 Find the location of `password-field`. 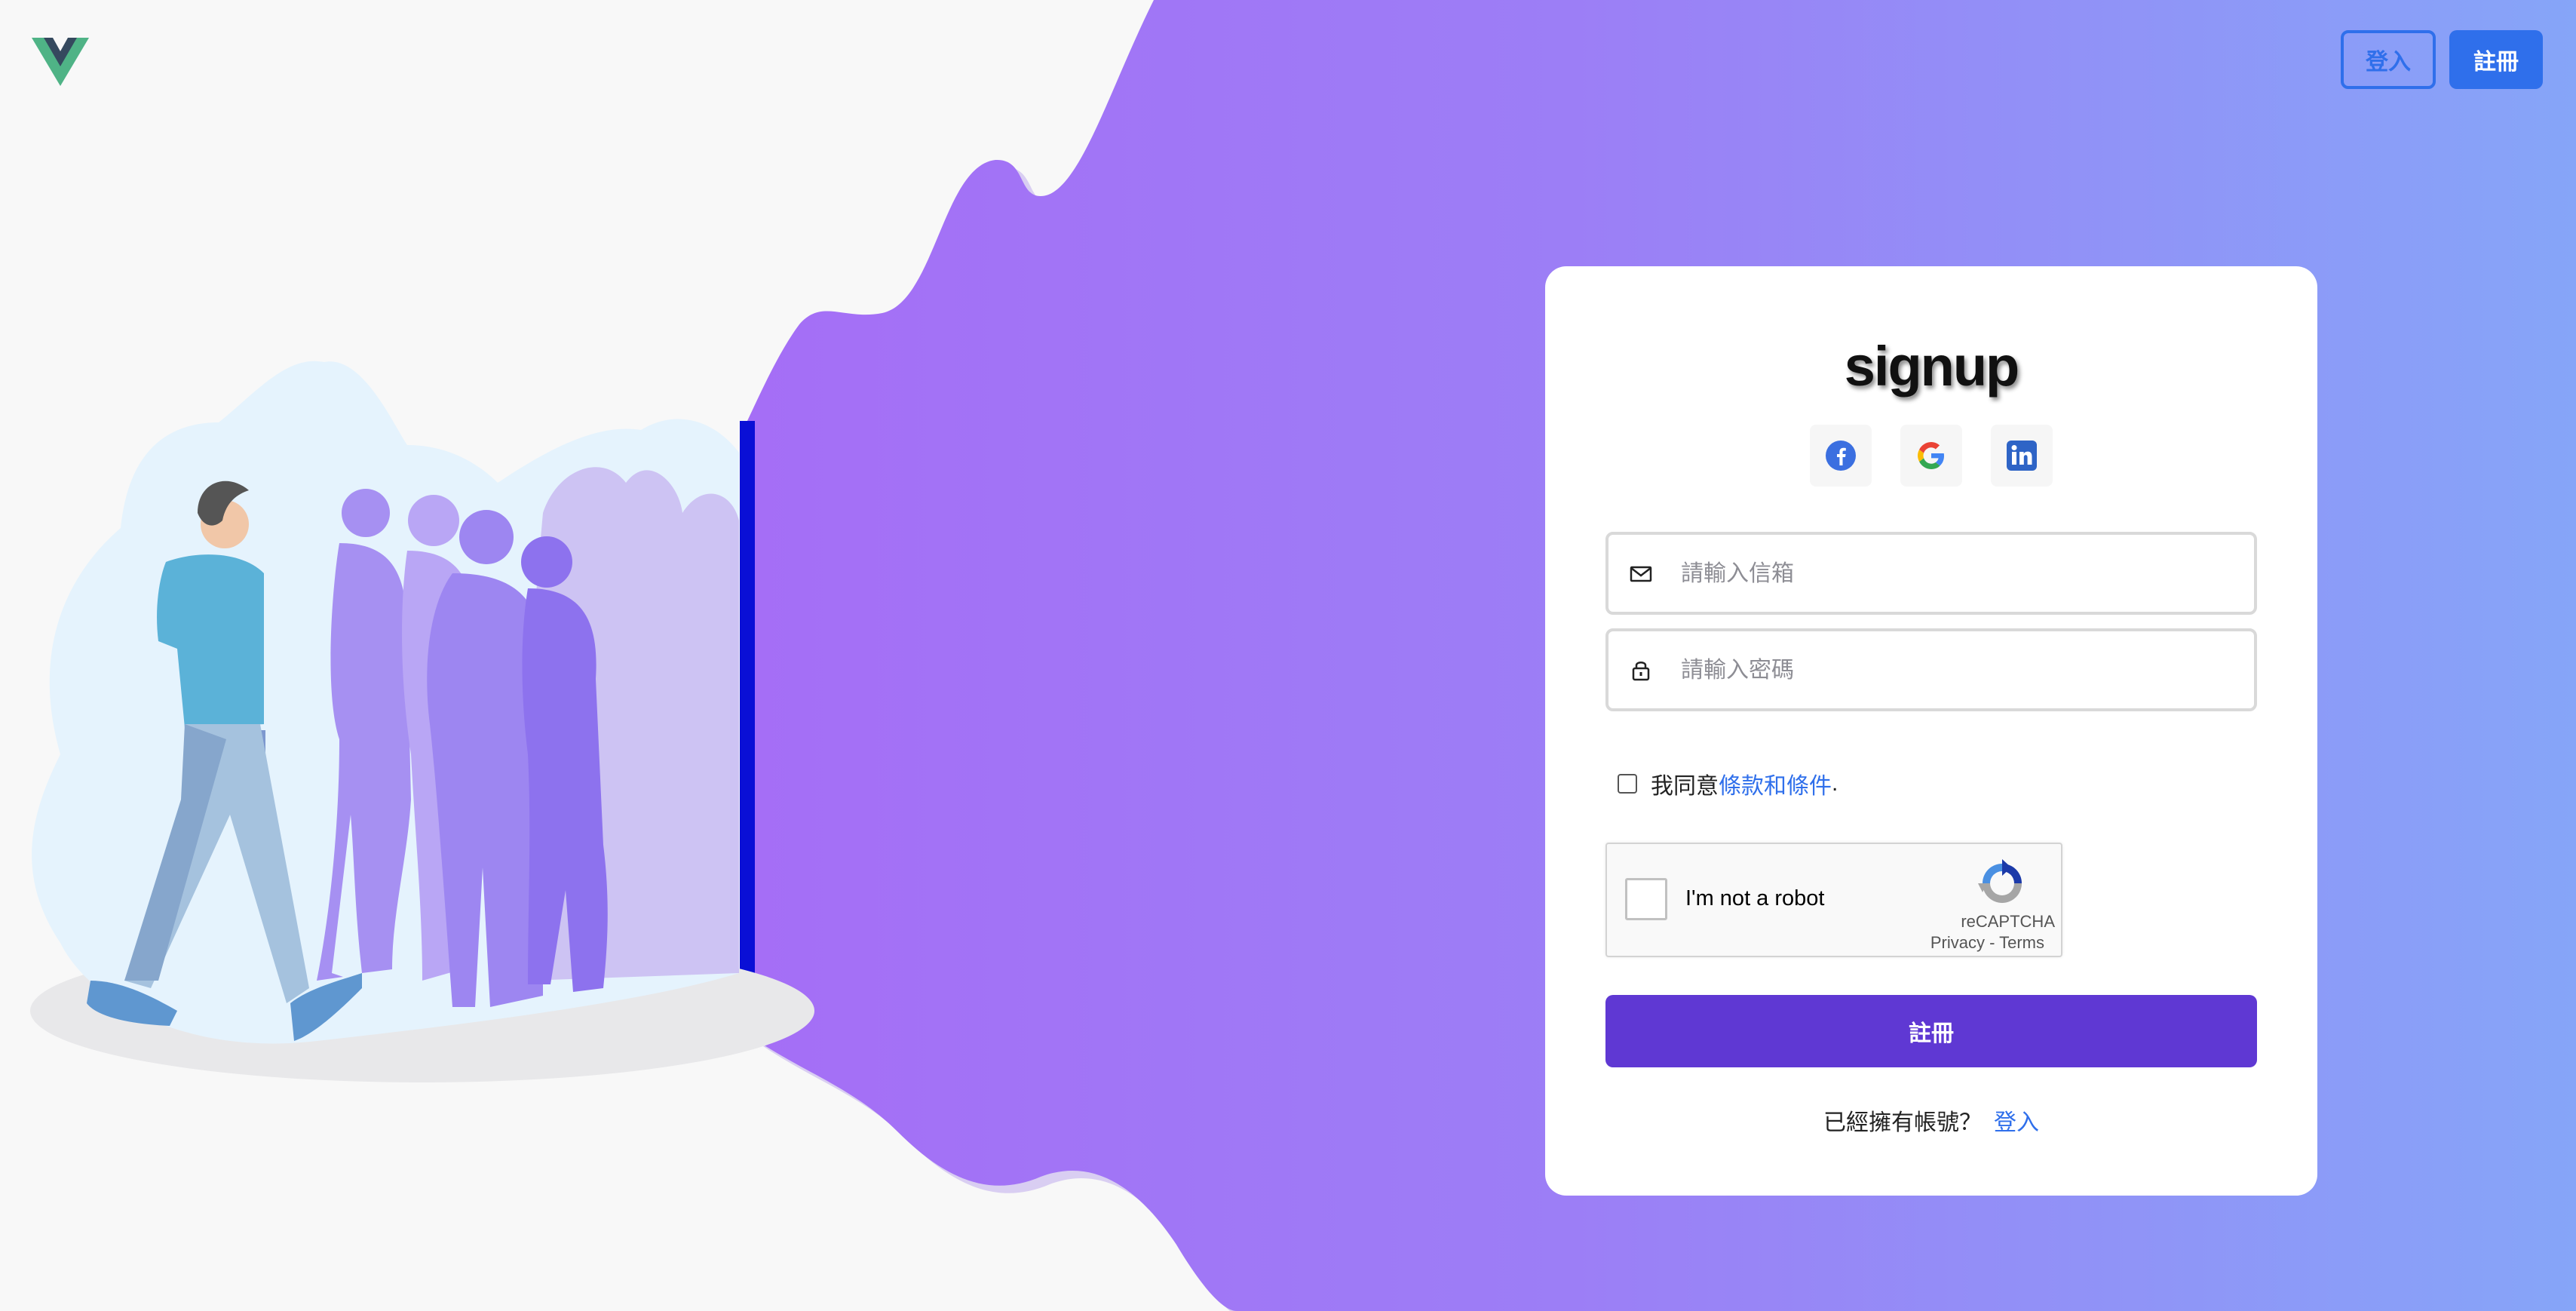

password-field is located at coordinates (1931, 669).